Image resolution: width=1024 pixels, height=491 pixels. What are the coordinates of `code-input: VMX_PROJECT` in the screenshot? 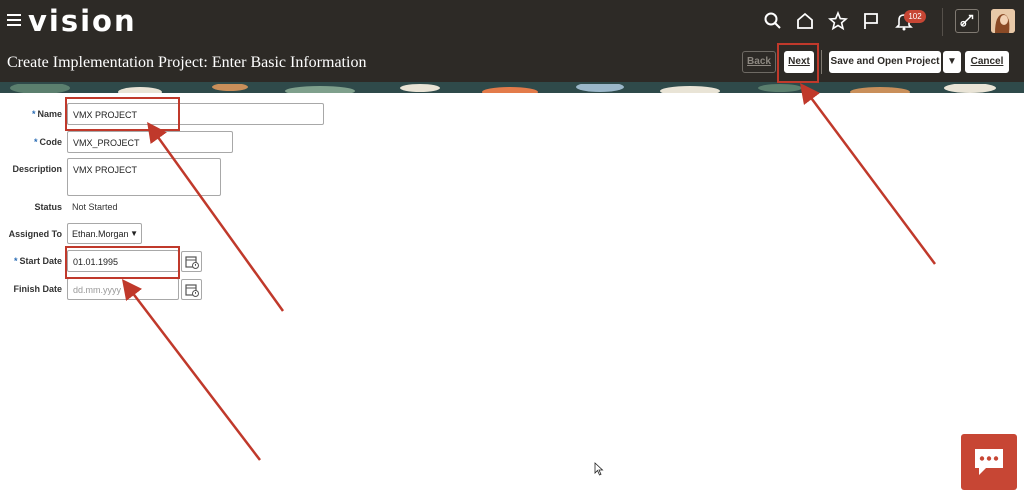 It's located at (150, 142).